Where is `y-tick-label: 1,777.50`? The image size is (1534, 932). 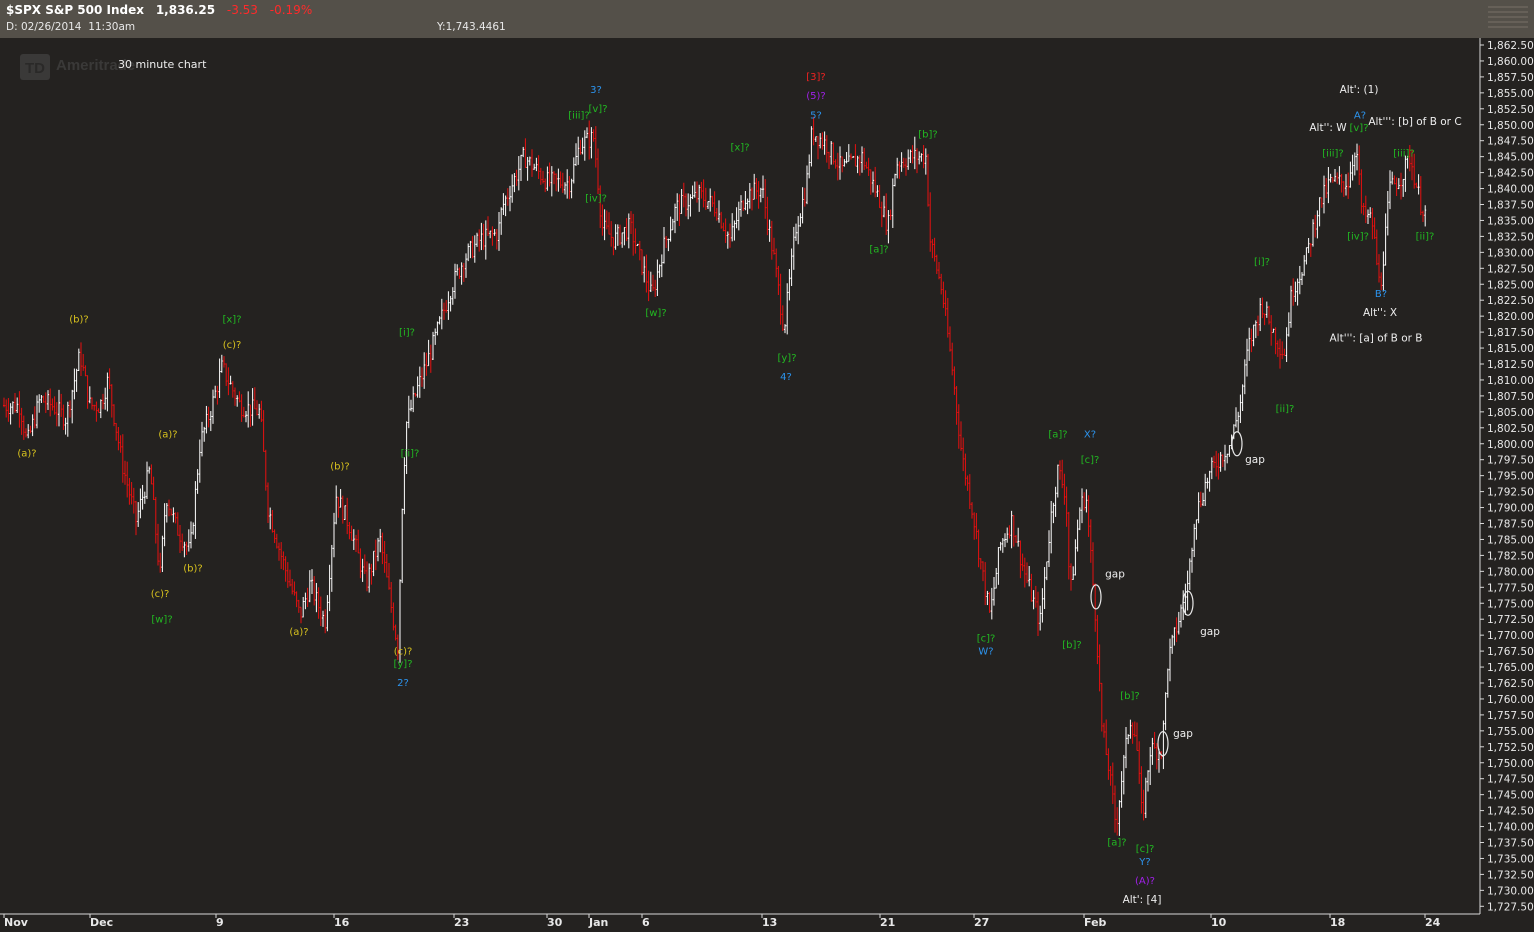 y-tick-label: 1,777.50 is located at coordinates (1510, 588).